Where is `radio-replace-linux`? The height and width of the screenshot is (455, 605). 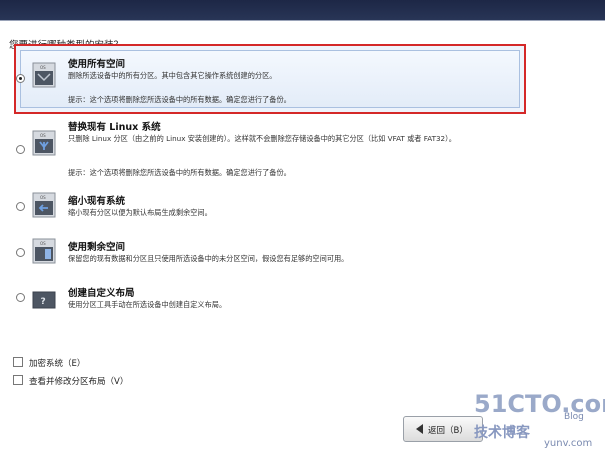
radio-replace-linux is located at coordinates (20, 149).